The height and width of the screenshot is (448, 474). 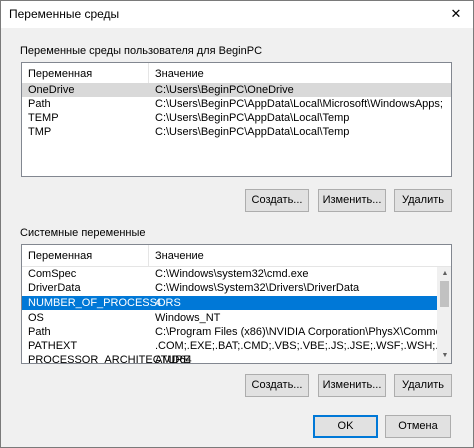 What do you see at coordinates (51, 90) in the screenshot?
I see `var-name: OneDrive` at bounding box center [51, 90].